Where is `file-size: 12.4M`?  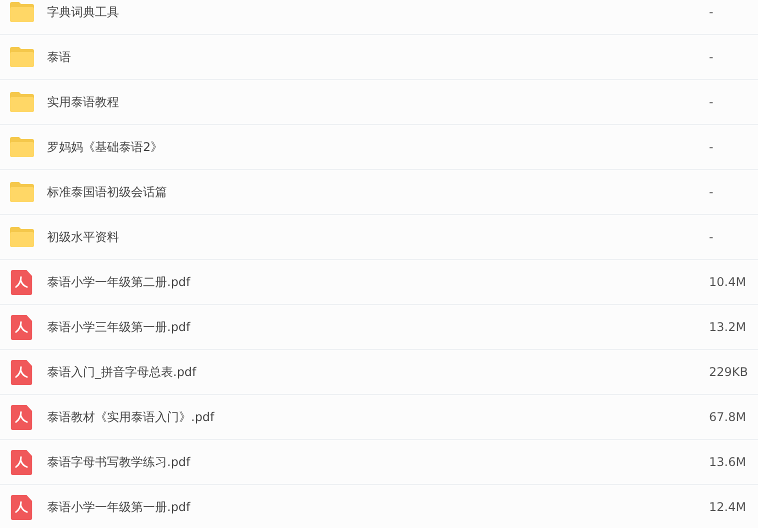 file-size: 12.4M is located at coordinates (728, 507).